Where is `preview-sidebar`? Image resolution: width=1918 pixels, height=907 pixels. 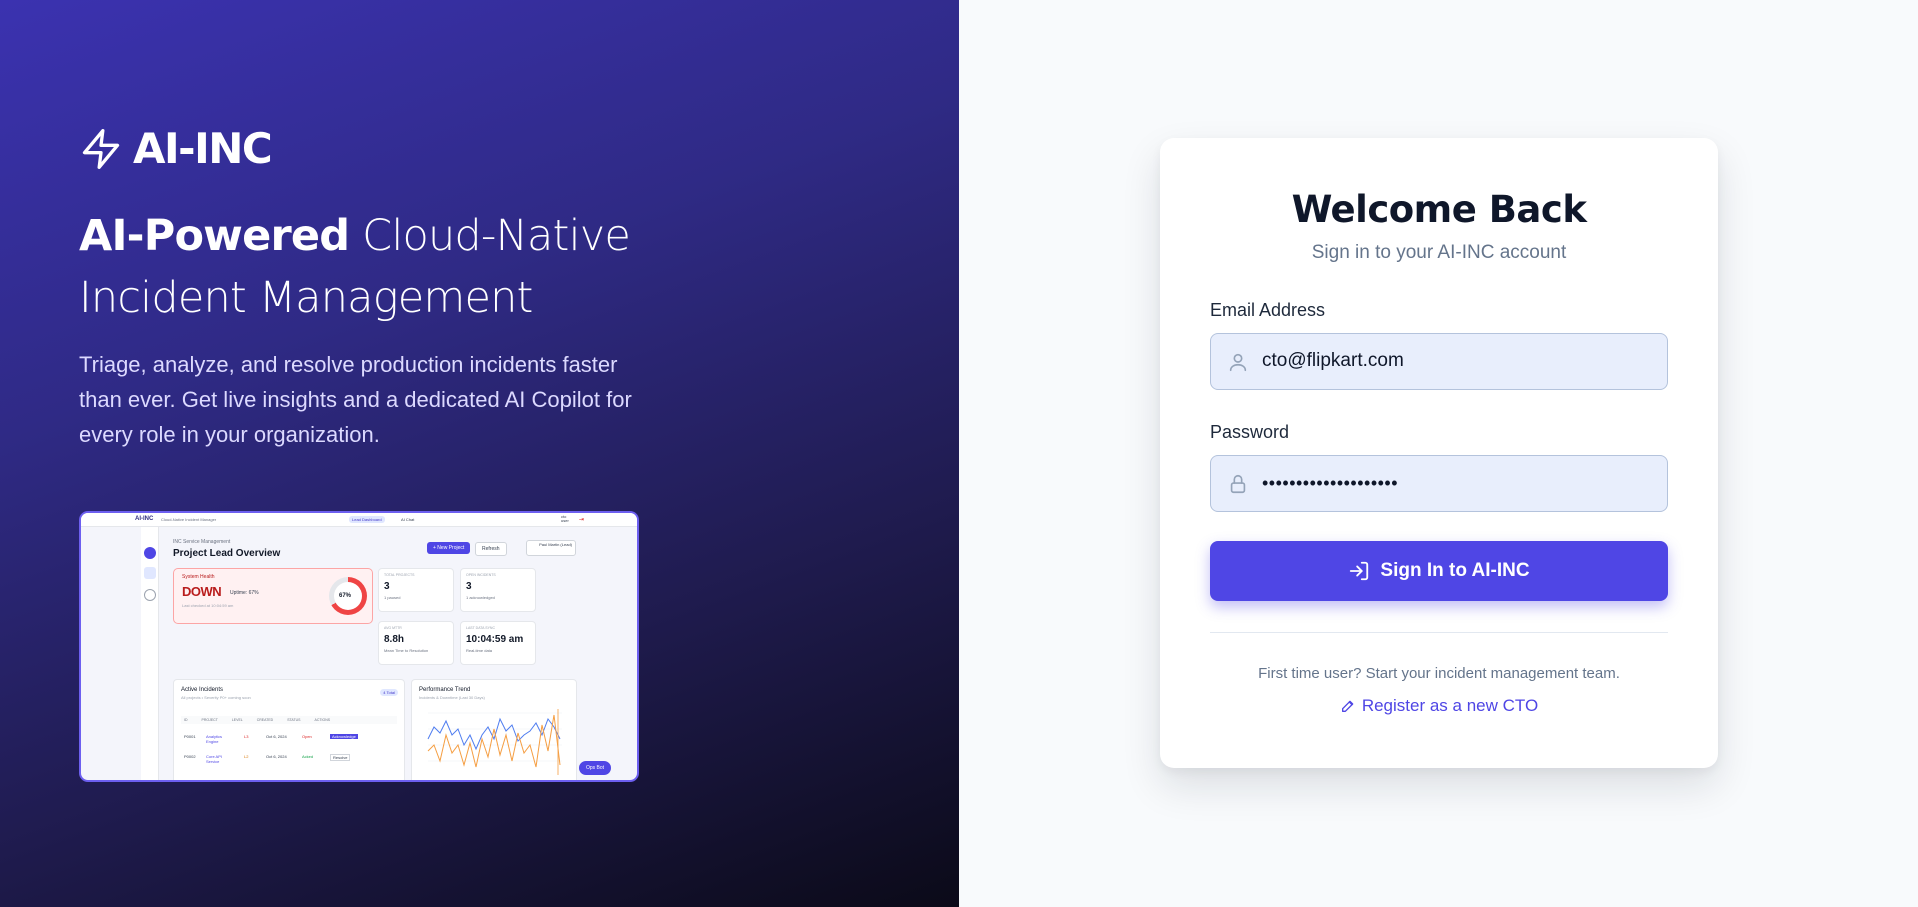
preview-sidebar is located at coordinates (150, 653).